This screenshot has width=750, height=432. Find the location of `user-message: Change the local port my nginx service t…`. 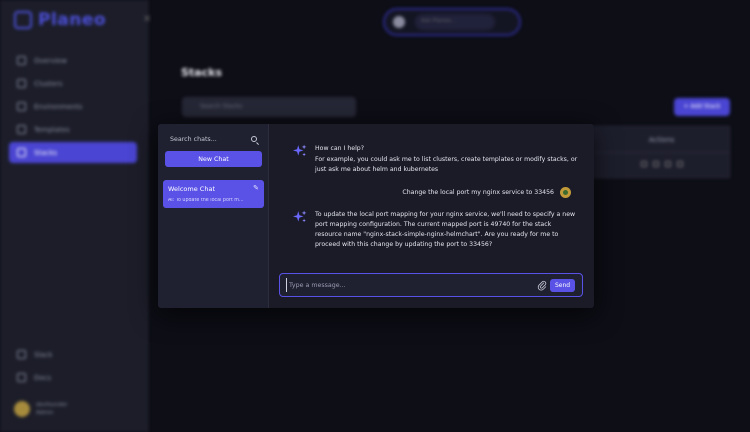

user-message: Change the local port my nginx service t… is located at coordinates (486, 192).